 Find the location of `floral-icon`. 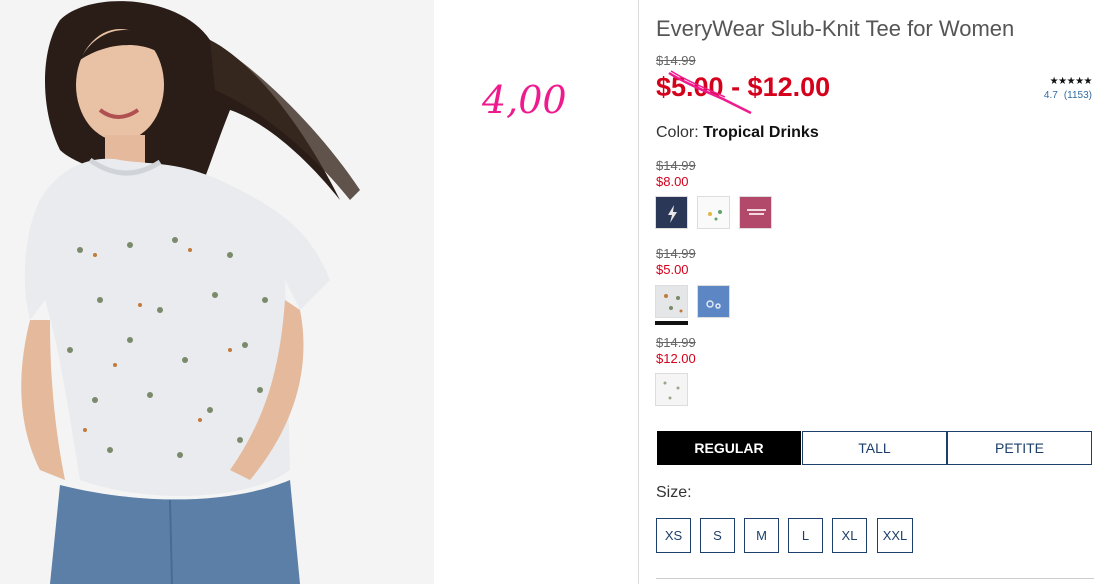

floral-icon is located at coordinates (671, 389).